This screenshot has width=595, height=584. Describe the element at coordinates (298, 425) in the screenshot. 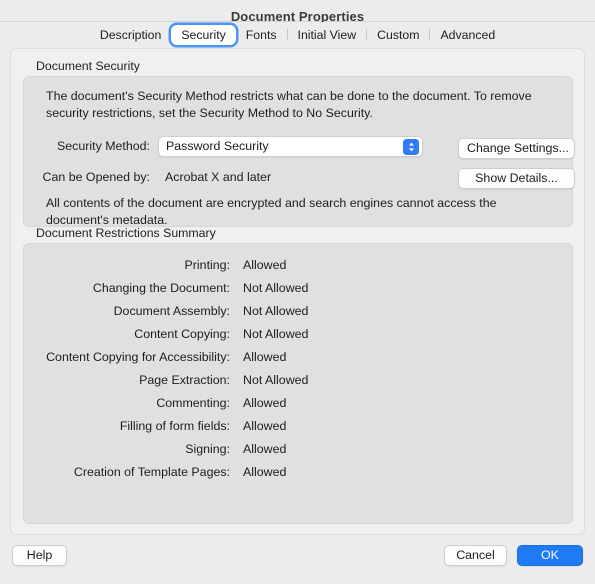

I see `restriction-row: Filling of form fields: Allowed` at that location.